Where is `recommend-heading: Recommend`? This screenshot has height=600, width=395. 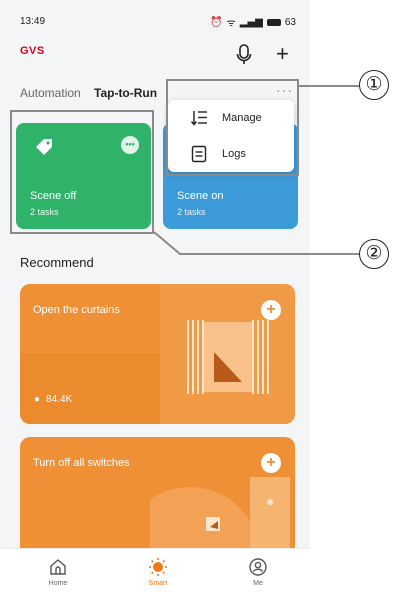
recommend-heading: Recommend is located at coordinates (57, 262).